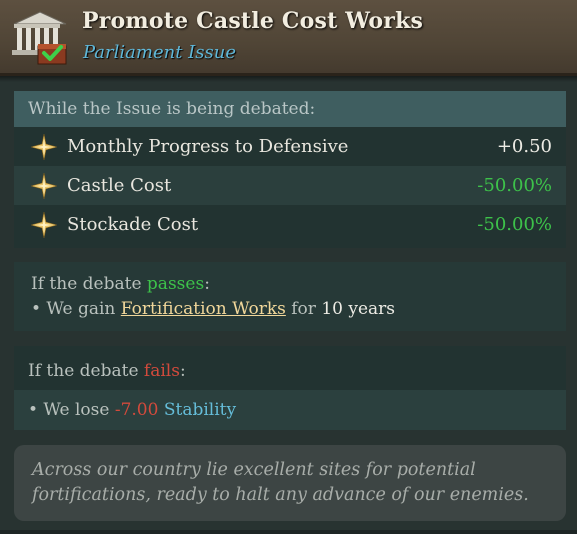 This screenshot has height=534, width=577. I want to click on passes-duration: 10 years, so click(358, 309).